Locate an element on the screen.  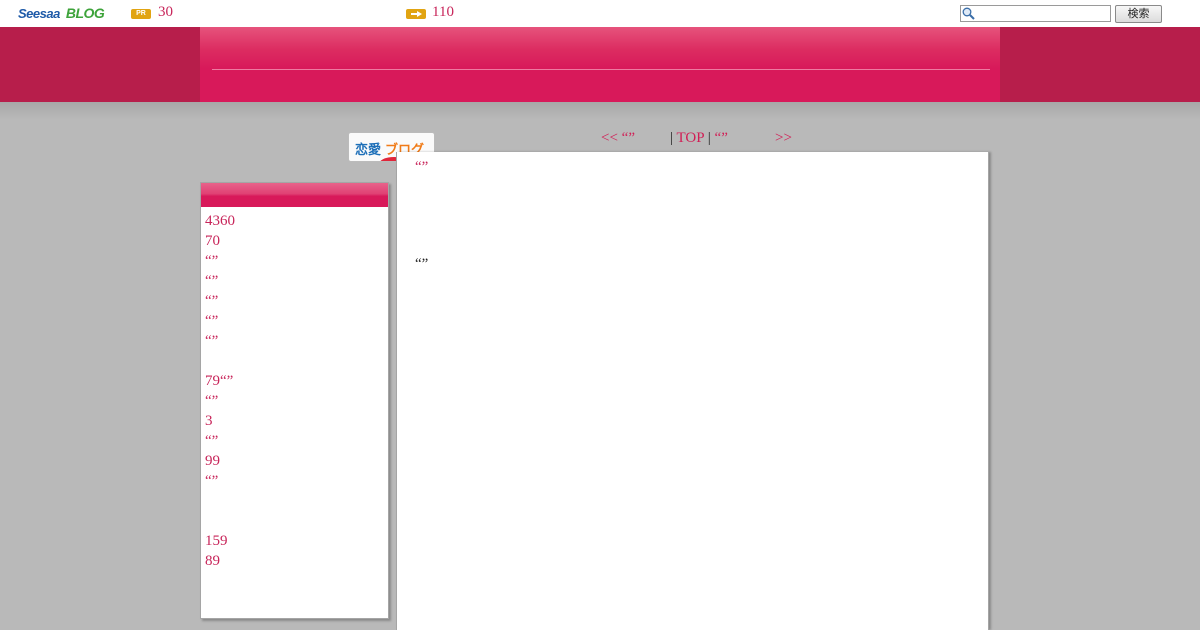
brand-blog: BLOG is located at coordinates (85, 13).